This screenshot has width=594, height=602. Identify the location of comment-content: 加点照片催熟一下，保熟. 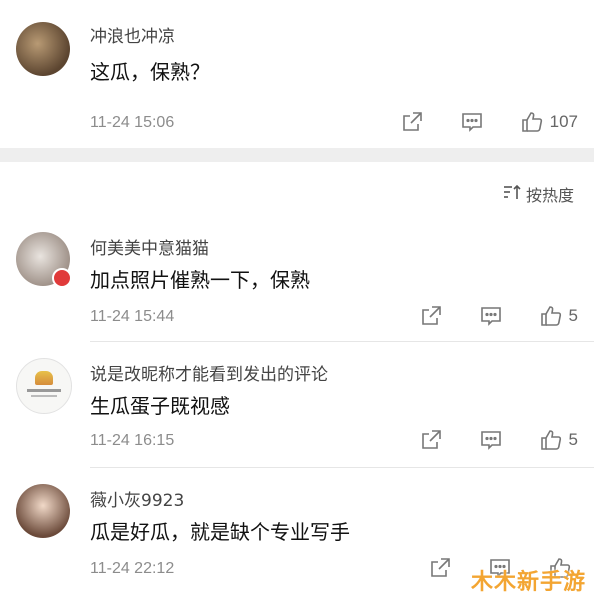
(200, 280).